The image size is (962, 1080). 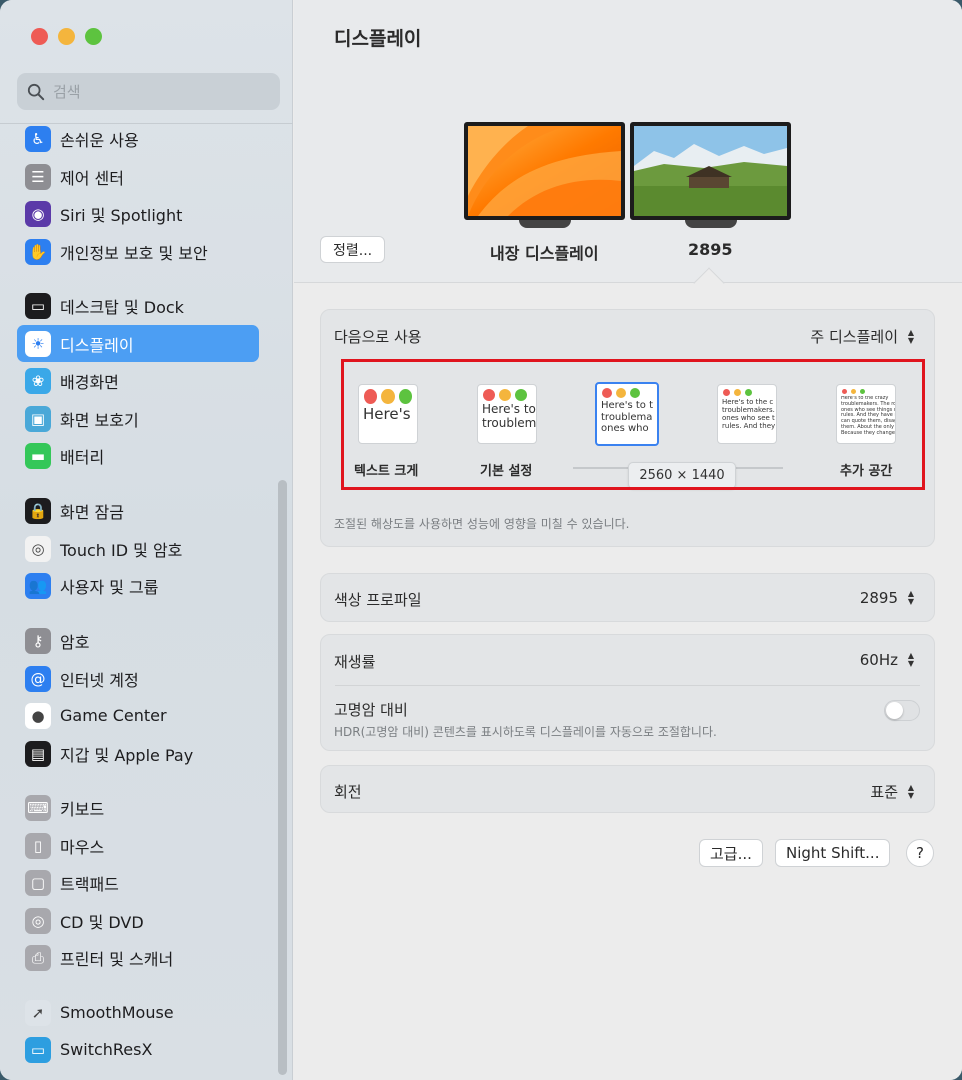 What do you see at coordinates (138, 305) in the screenshot?
I see `sidebar-item: ▭ 데스크탑 및 Dock` at bounding box center [138, 305].